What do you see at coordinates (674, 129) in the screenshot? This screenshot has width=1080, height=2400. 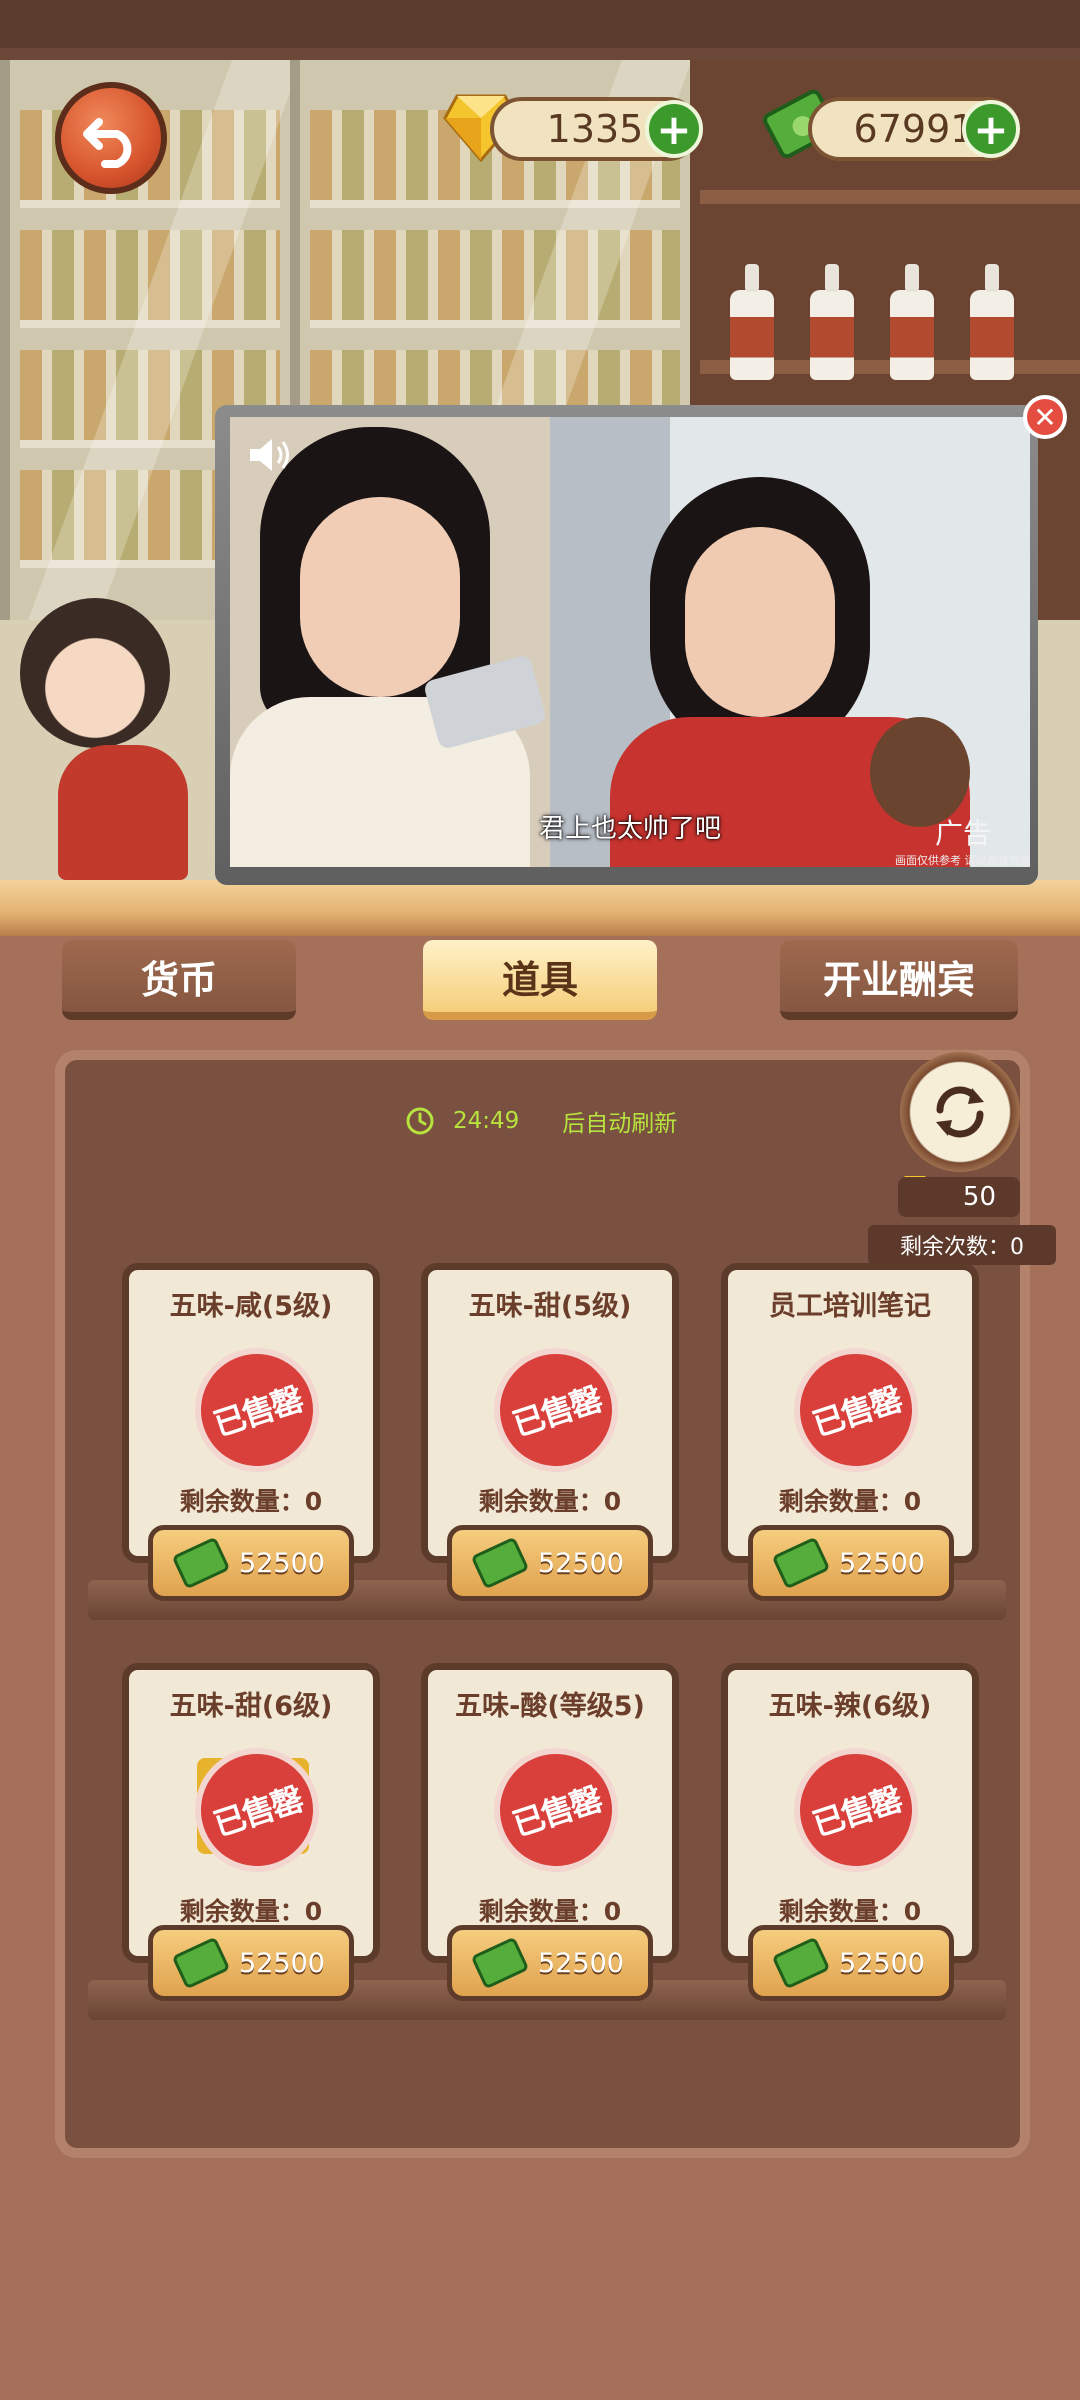 I see `add-gems-button: +` at bounding box center [674, 129].